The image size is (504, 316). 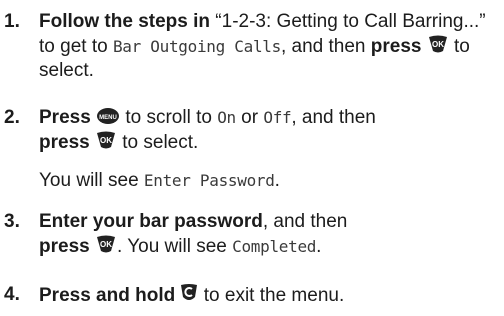 What do you see at coordinates (160, 142) in the screenshot?
I see `step-tail: to select.` at bounding box center [160, 142].